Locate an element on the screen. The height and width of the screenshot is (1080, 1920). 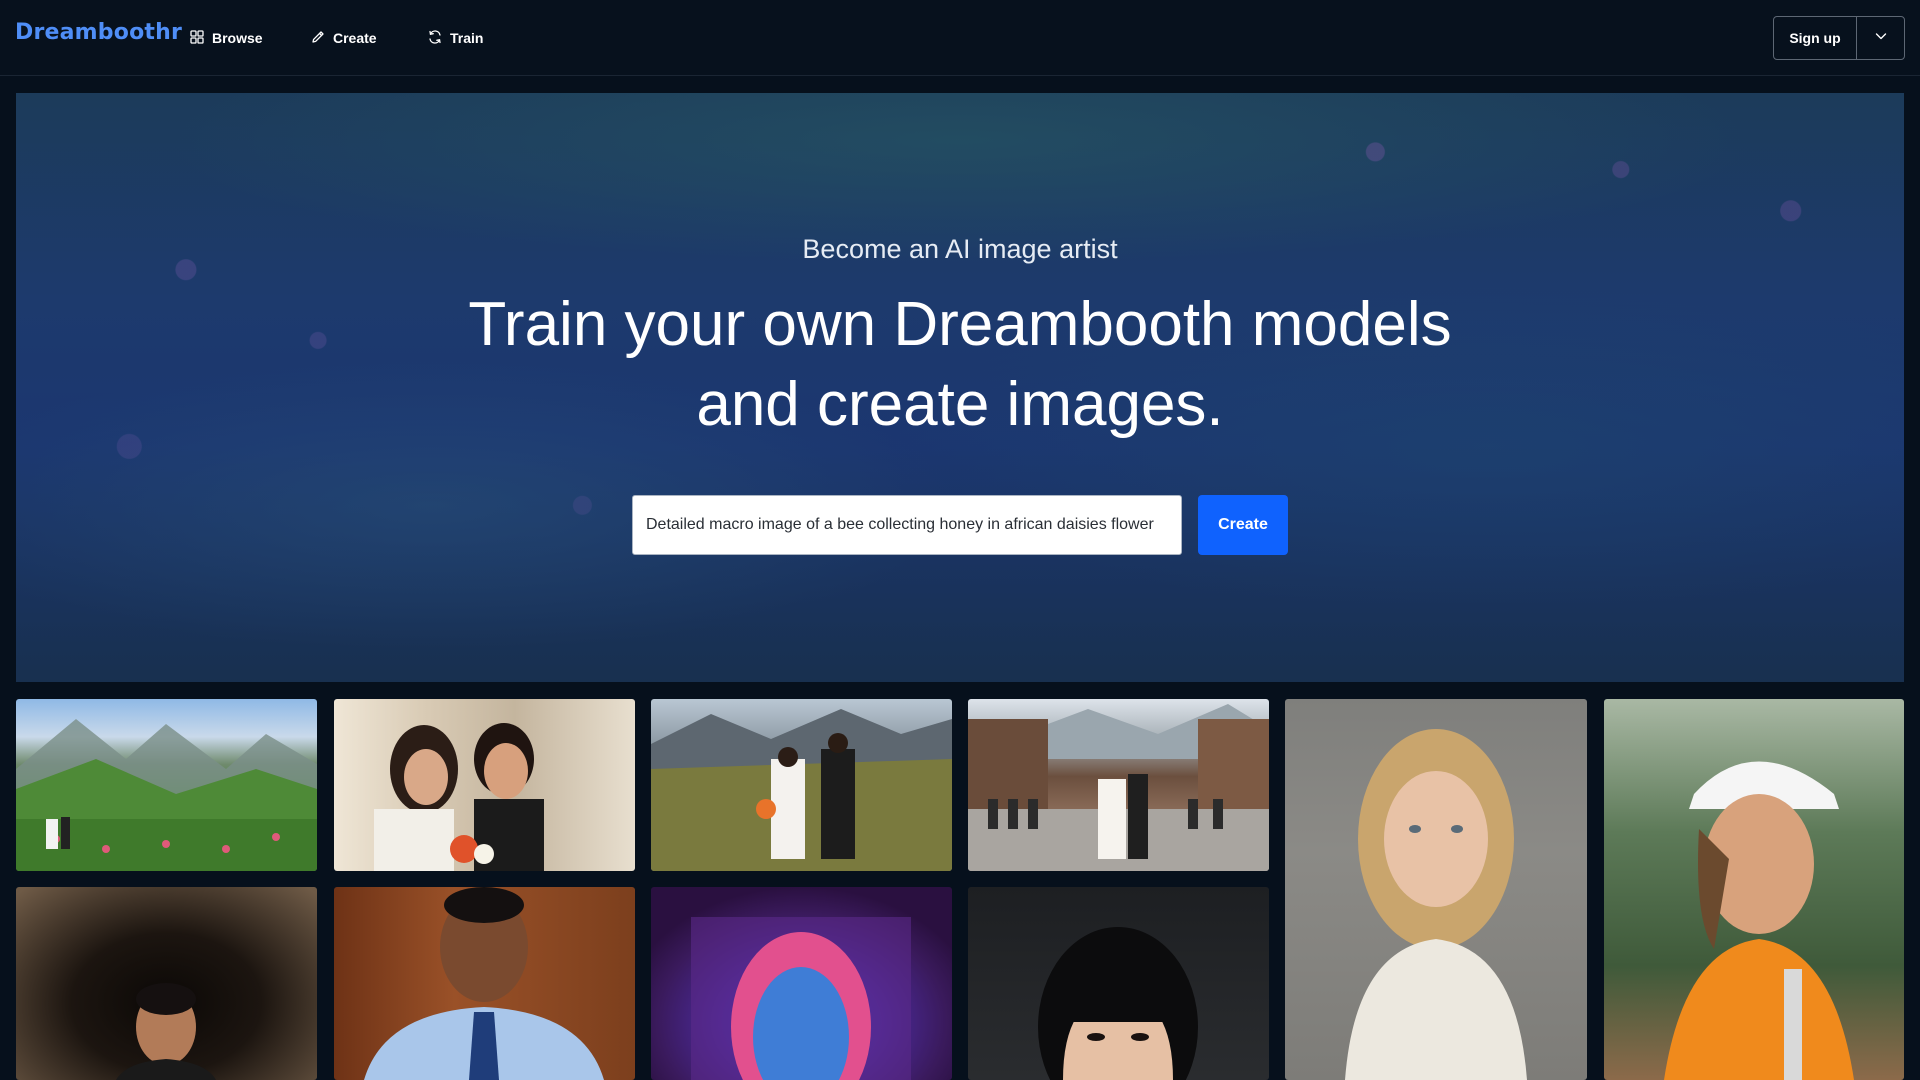
account-dropdown-button is located at coordinates (1880, 38).